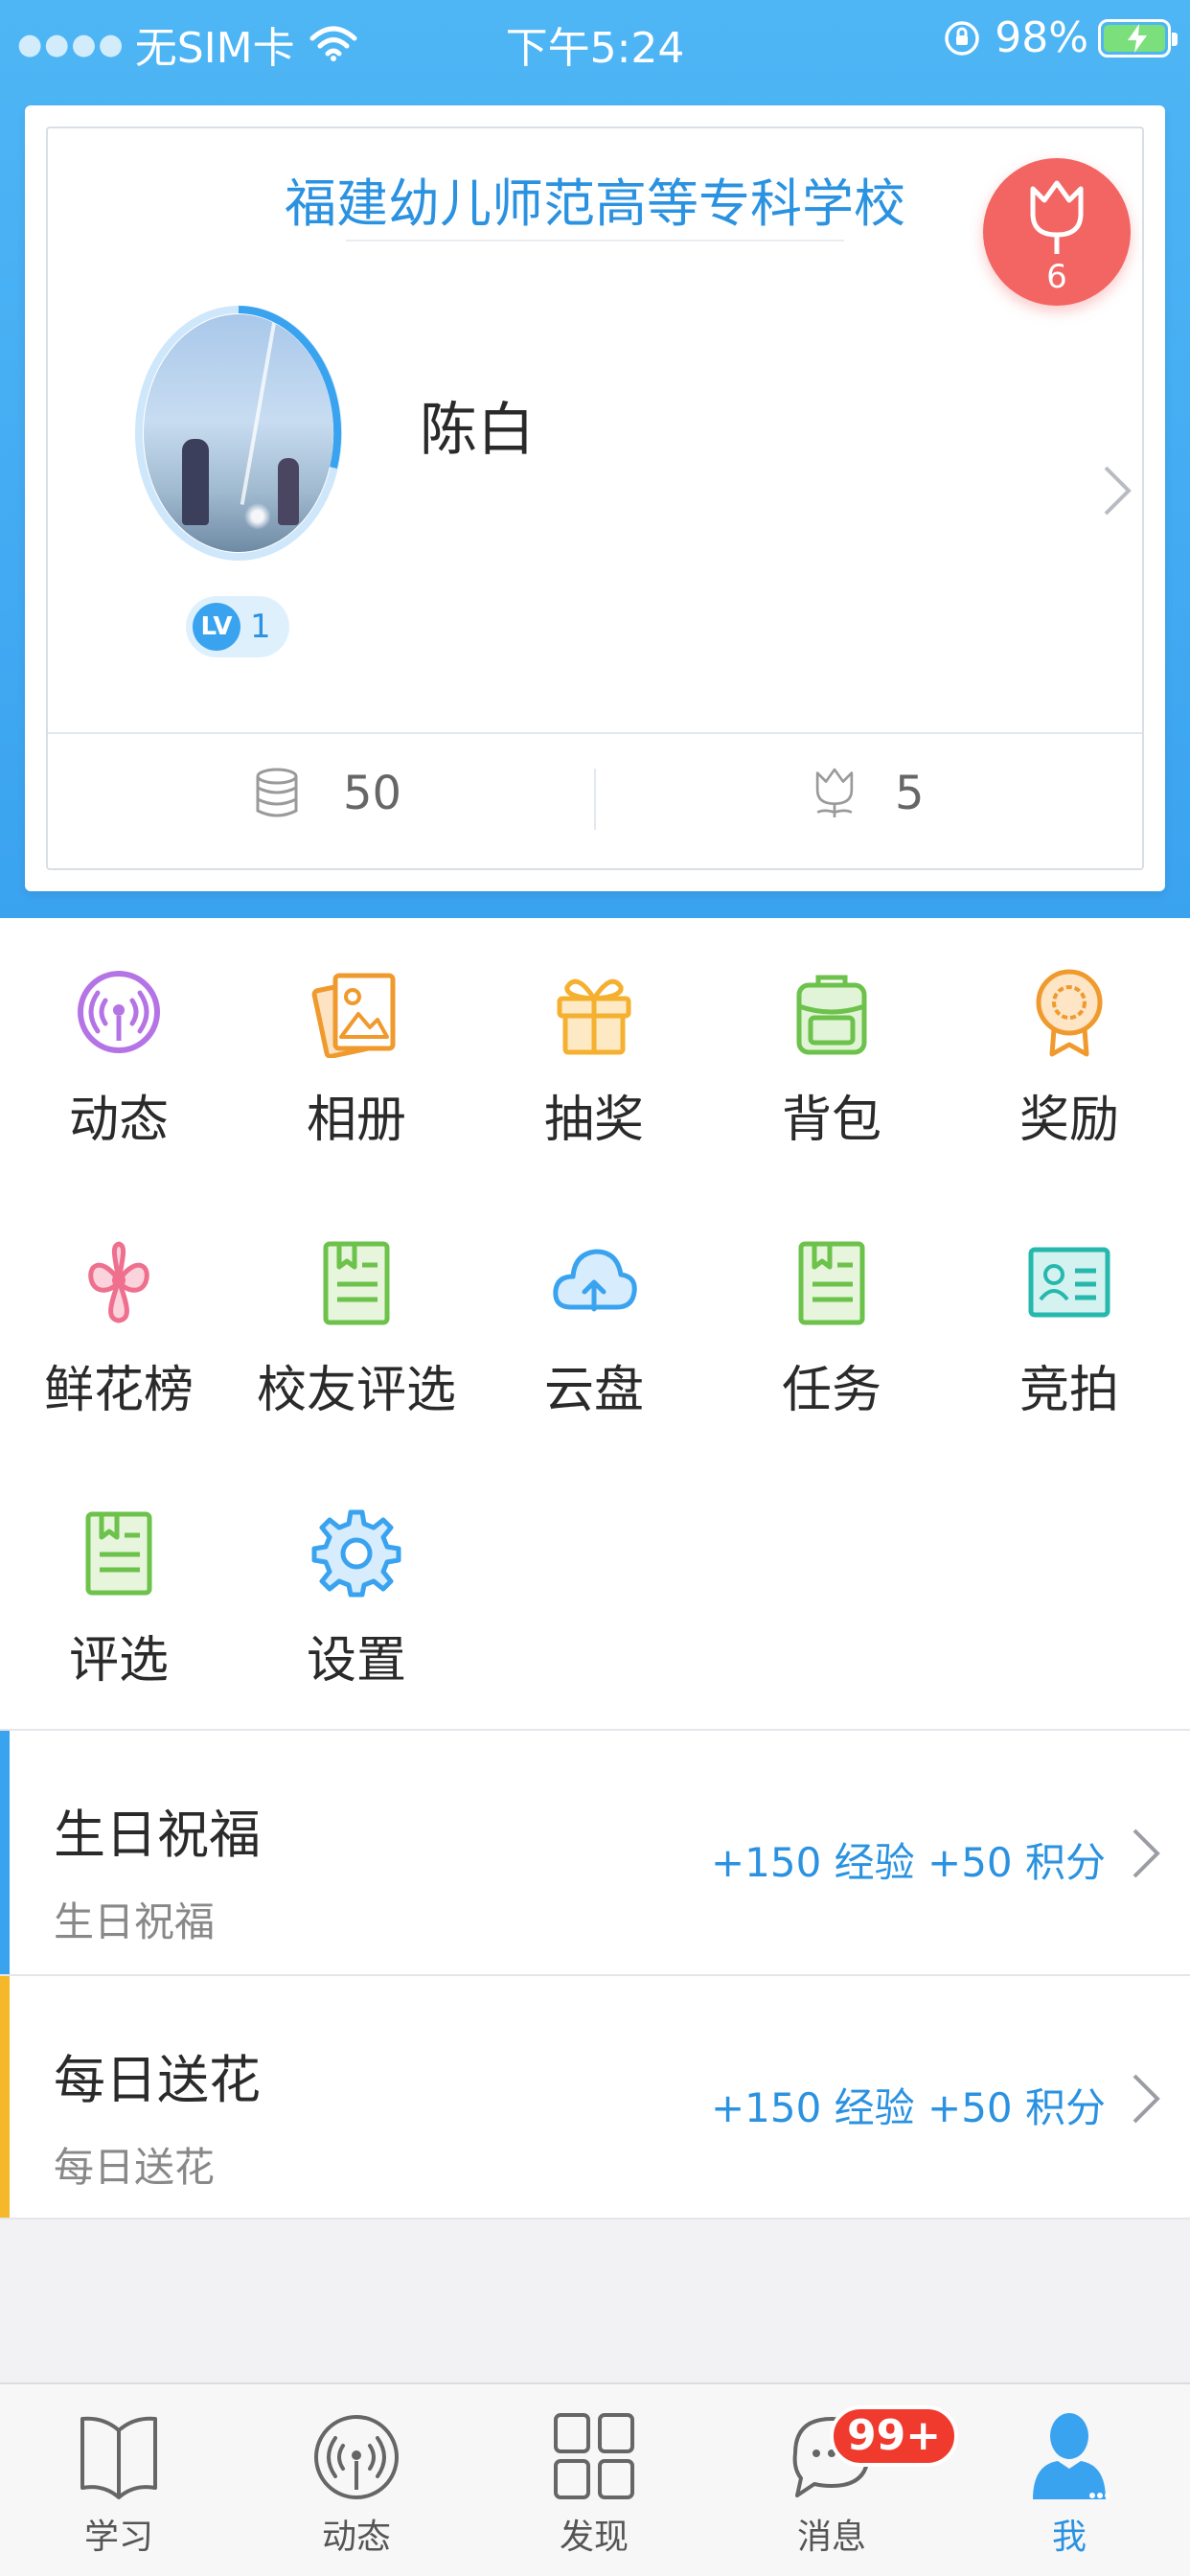  I want to click on tab-me: 我, so click(1069, 2480).